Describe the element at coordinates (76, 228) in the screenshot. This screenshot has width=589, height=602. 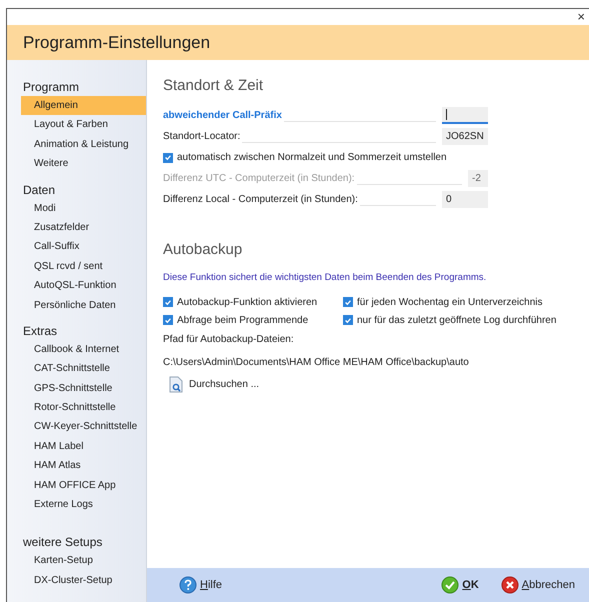
I see `sidebar-item: Zusatzfelder` at that location.